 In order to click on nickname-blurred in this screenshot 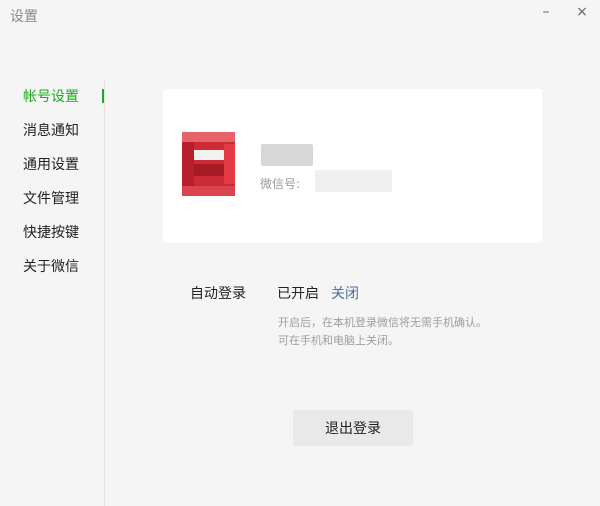, I will do `click(287, 155)`.